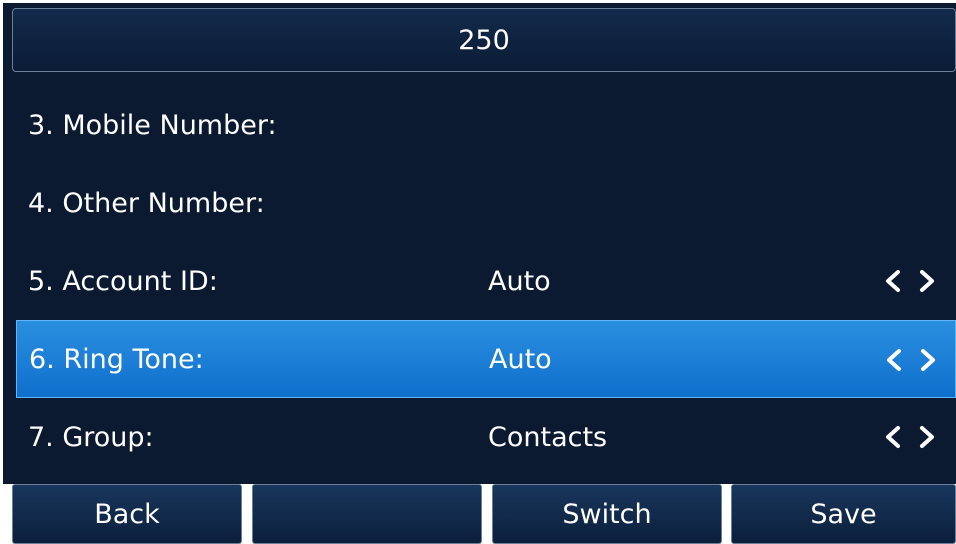  What do you see at coordinates (486, 125) in the screenshot?
I see `list-item-mobile-number: 3. Mobile Number:` at bounding box center [486, 125].